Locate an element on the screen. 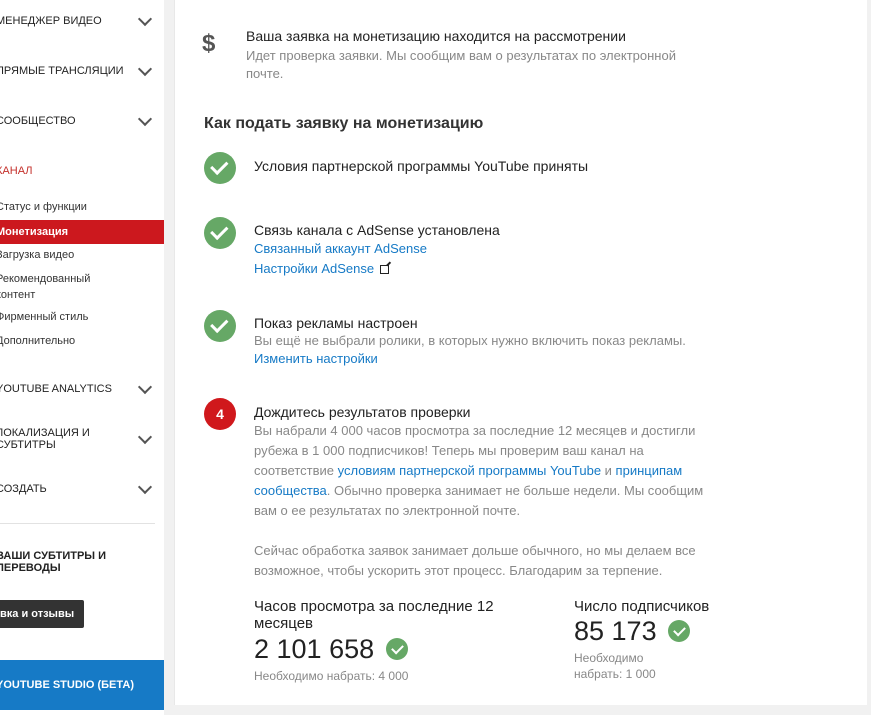 This screenshot has height=715, width=871. sidebar-section-label: Локализация и субтитры is located at coordinates (45, 439).